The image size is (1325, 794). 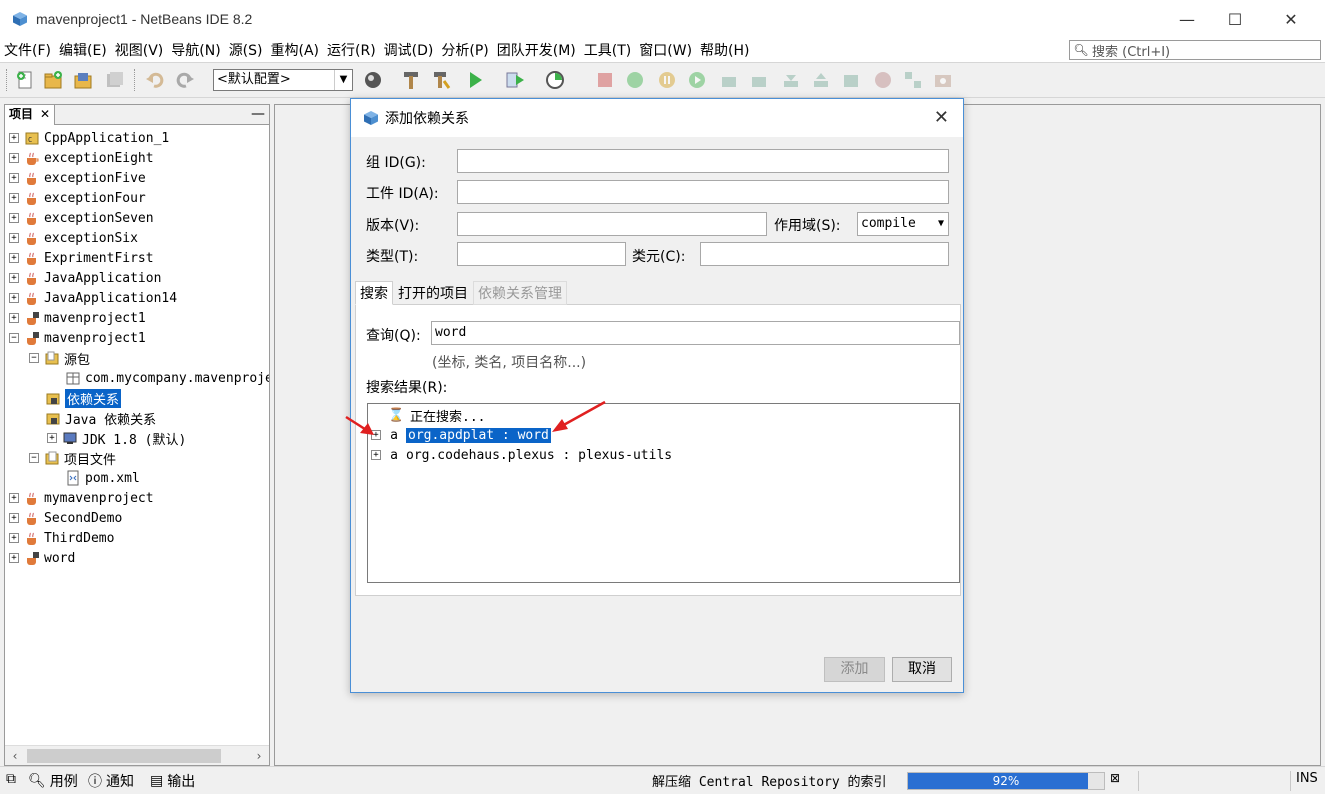 I want to click on close-icon: ✕, so click(x=941, y=117).